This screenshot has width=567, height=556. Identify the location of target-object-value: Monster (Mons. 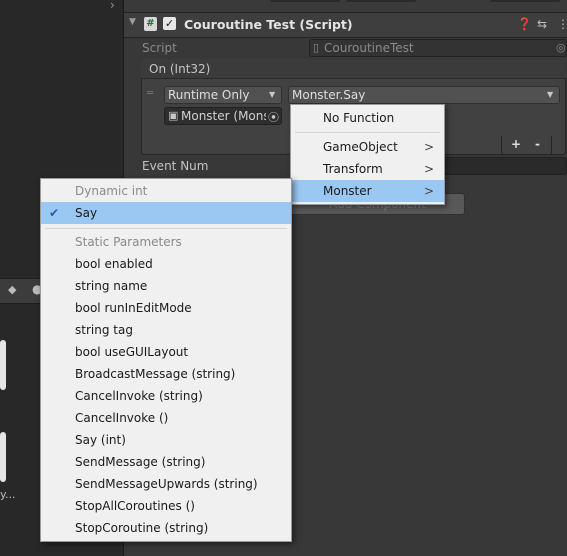
(223, 116).